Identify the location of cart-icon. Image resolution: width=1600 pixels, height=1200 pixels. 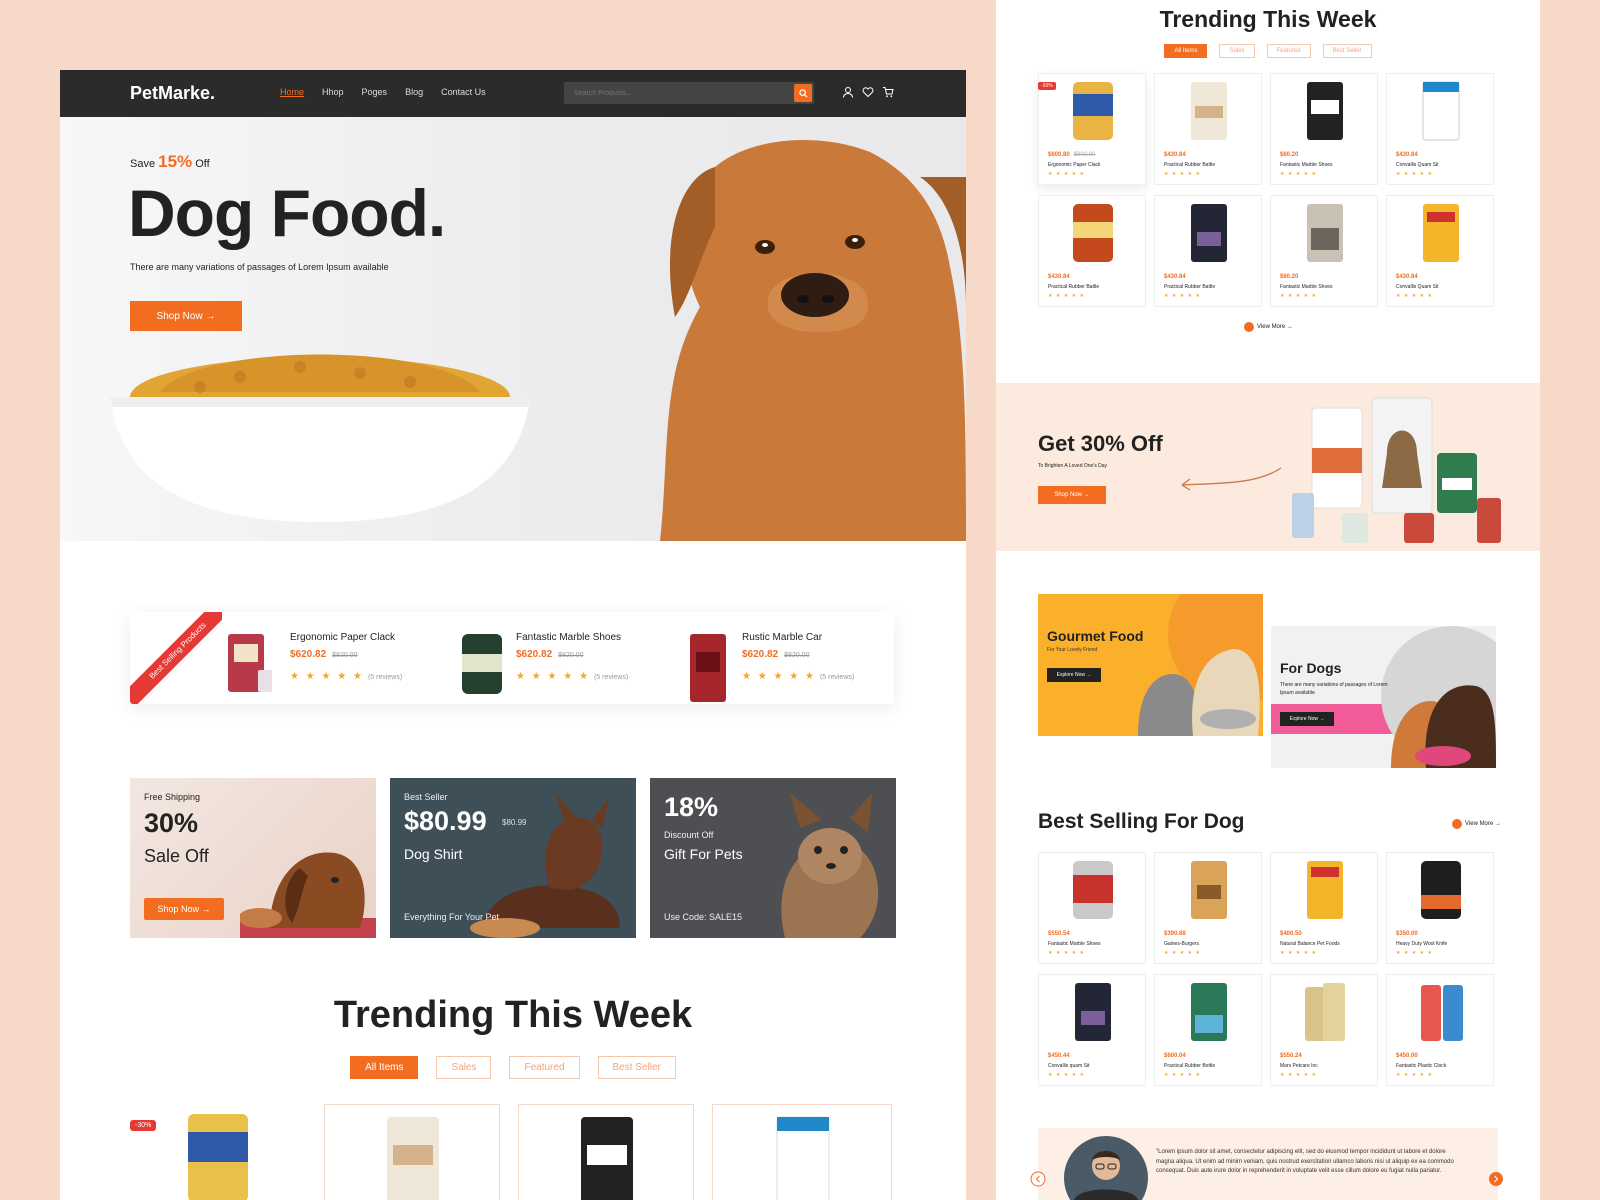
(888, 92).